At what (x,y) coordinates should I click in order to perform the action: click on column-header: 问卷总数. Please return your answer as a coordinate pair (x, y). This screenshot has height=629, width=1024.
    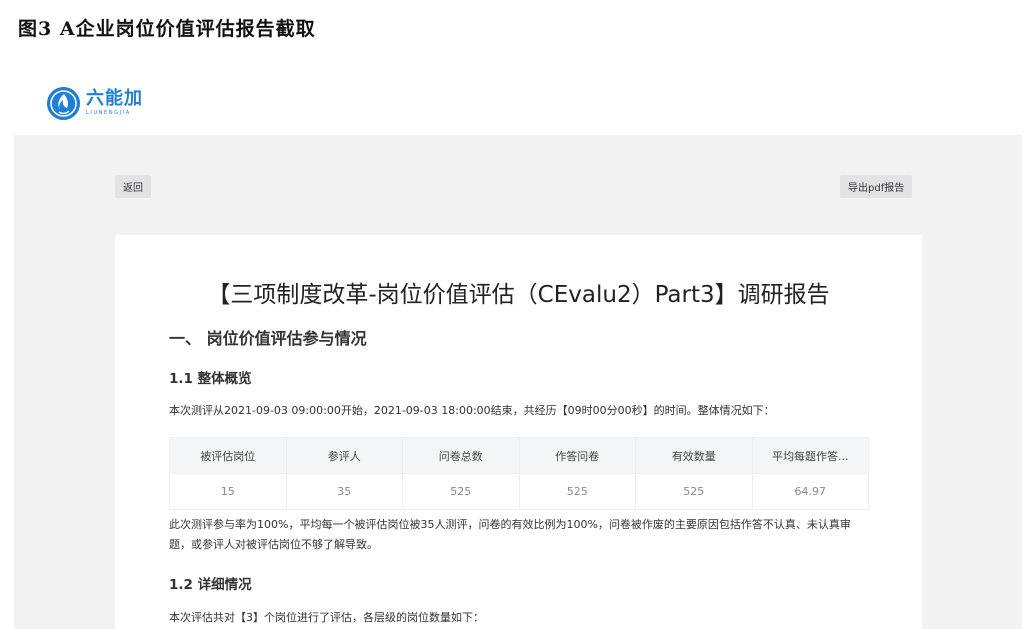
    Looking at the image, I should click on (461, 455).